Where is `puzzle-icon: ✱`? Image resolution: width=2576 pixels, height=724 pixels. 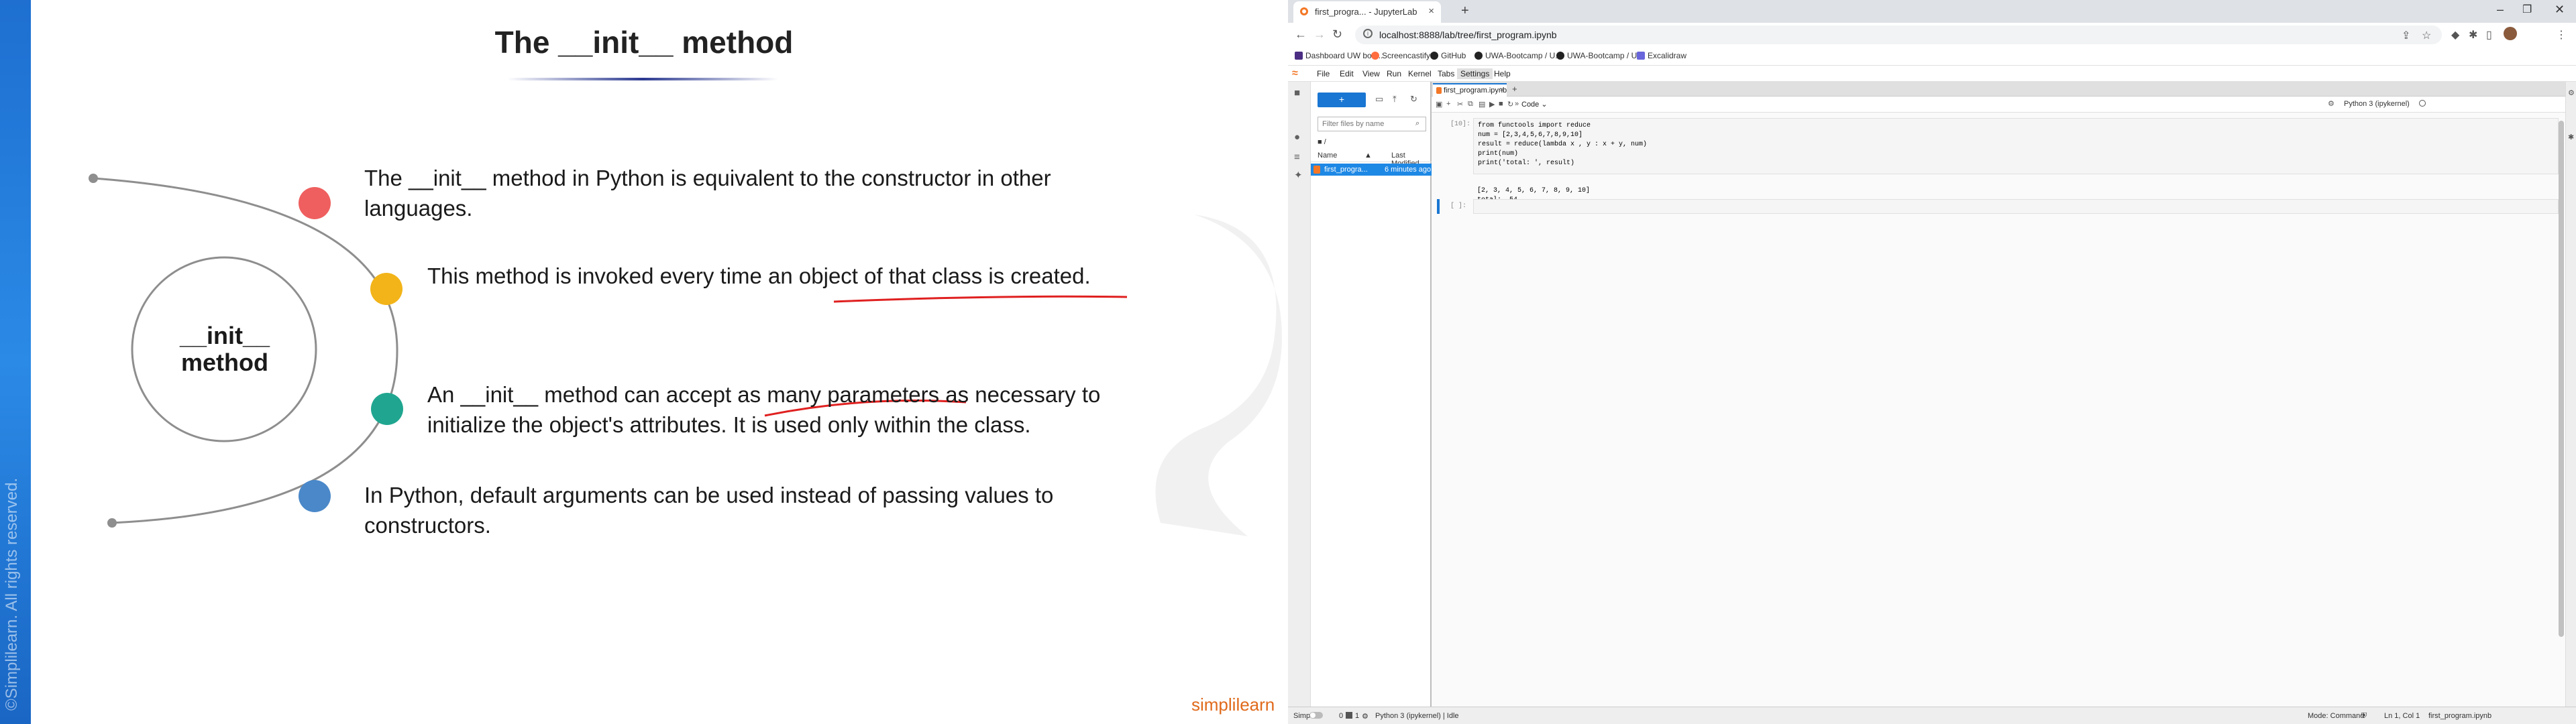 puzzle-icon: ✱ is located at coordinates (2473, 35).